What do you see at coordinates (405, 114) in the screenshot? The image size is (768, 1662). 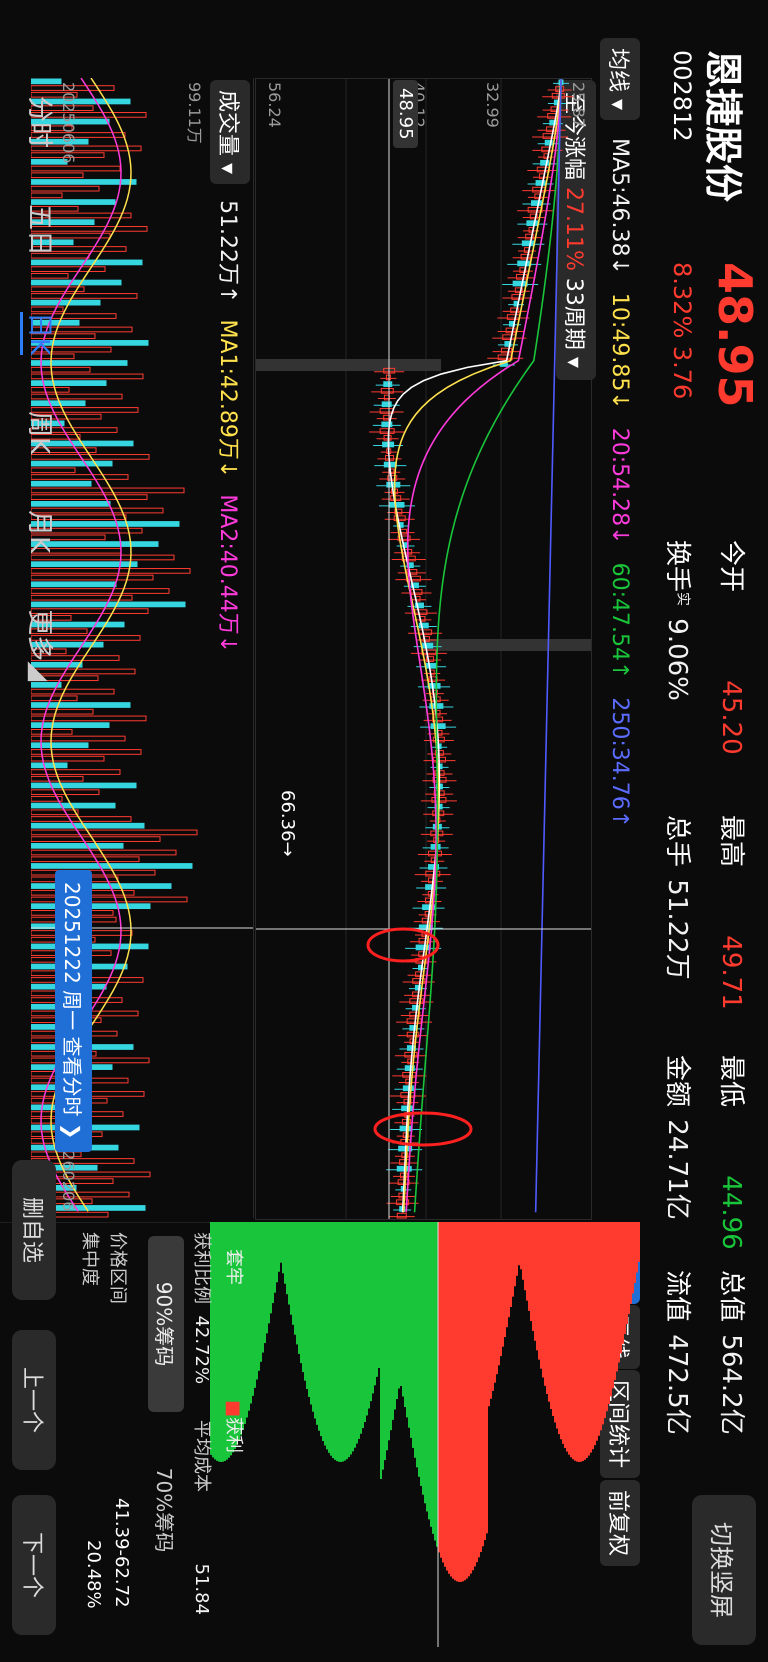 I see `cursor-price-tag: 48.95` at bounding box center [405, 114].